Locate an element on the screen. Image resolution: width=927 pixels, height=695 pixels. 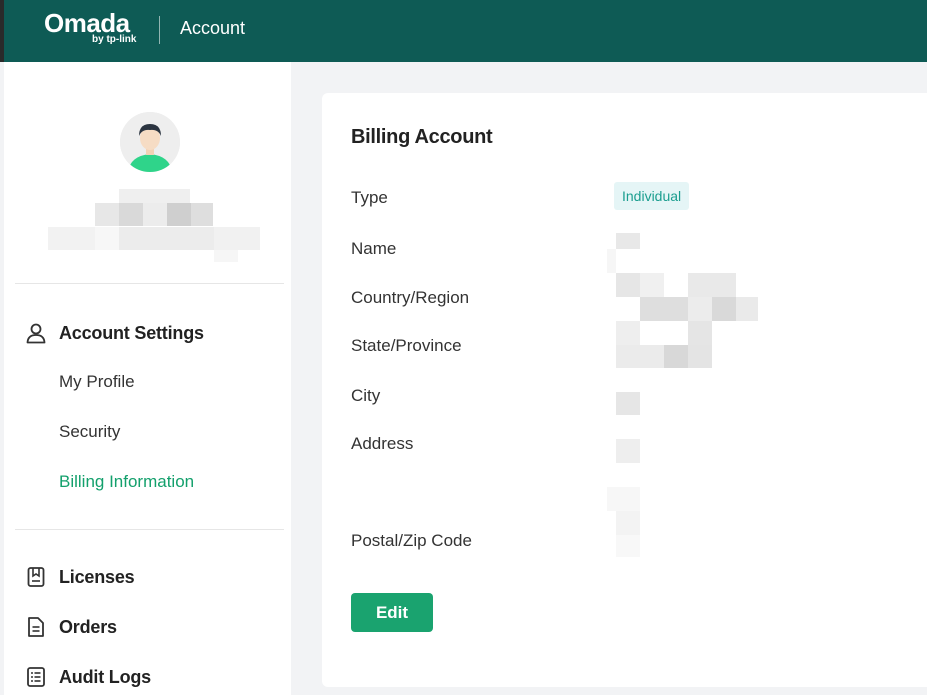
nav-licenses: Licenses is located at coordinates (79, 577).